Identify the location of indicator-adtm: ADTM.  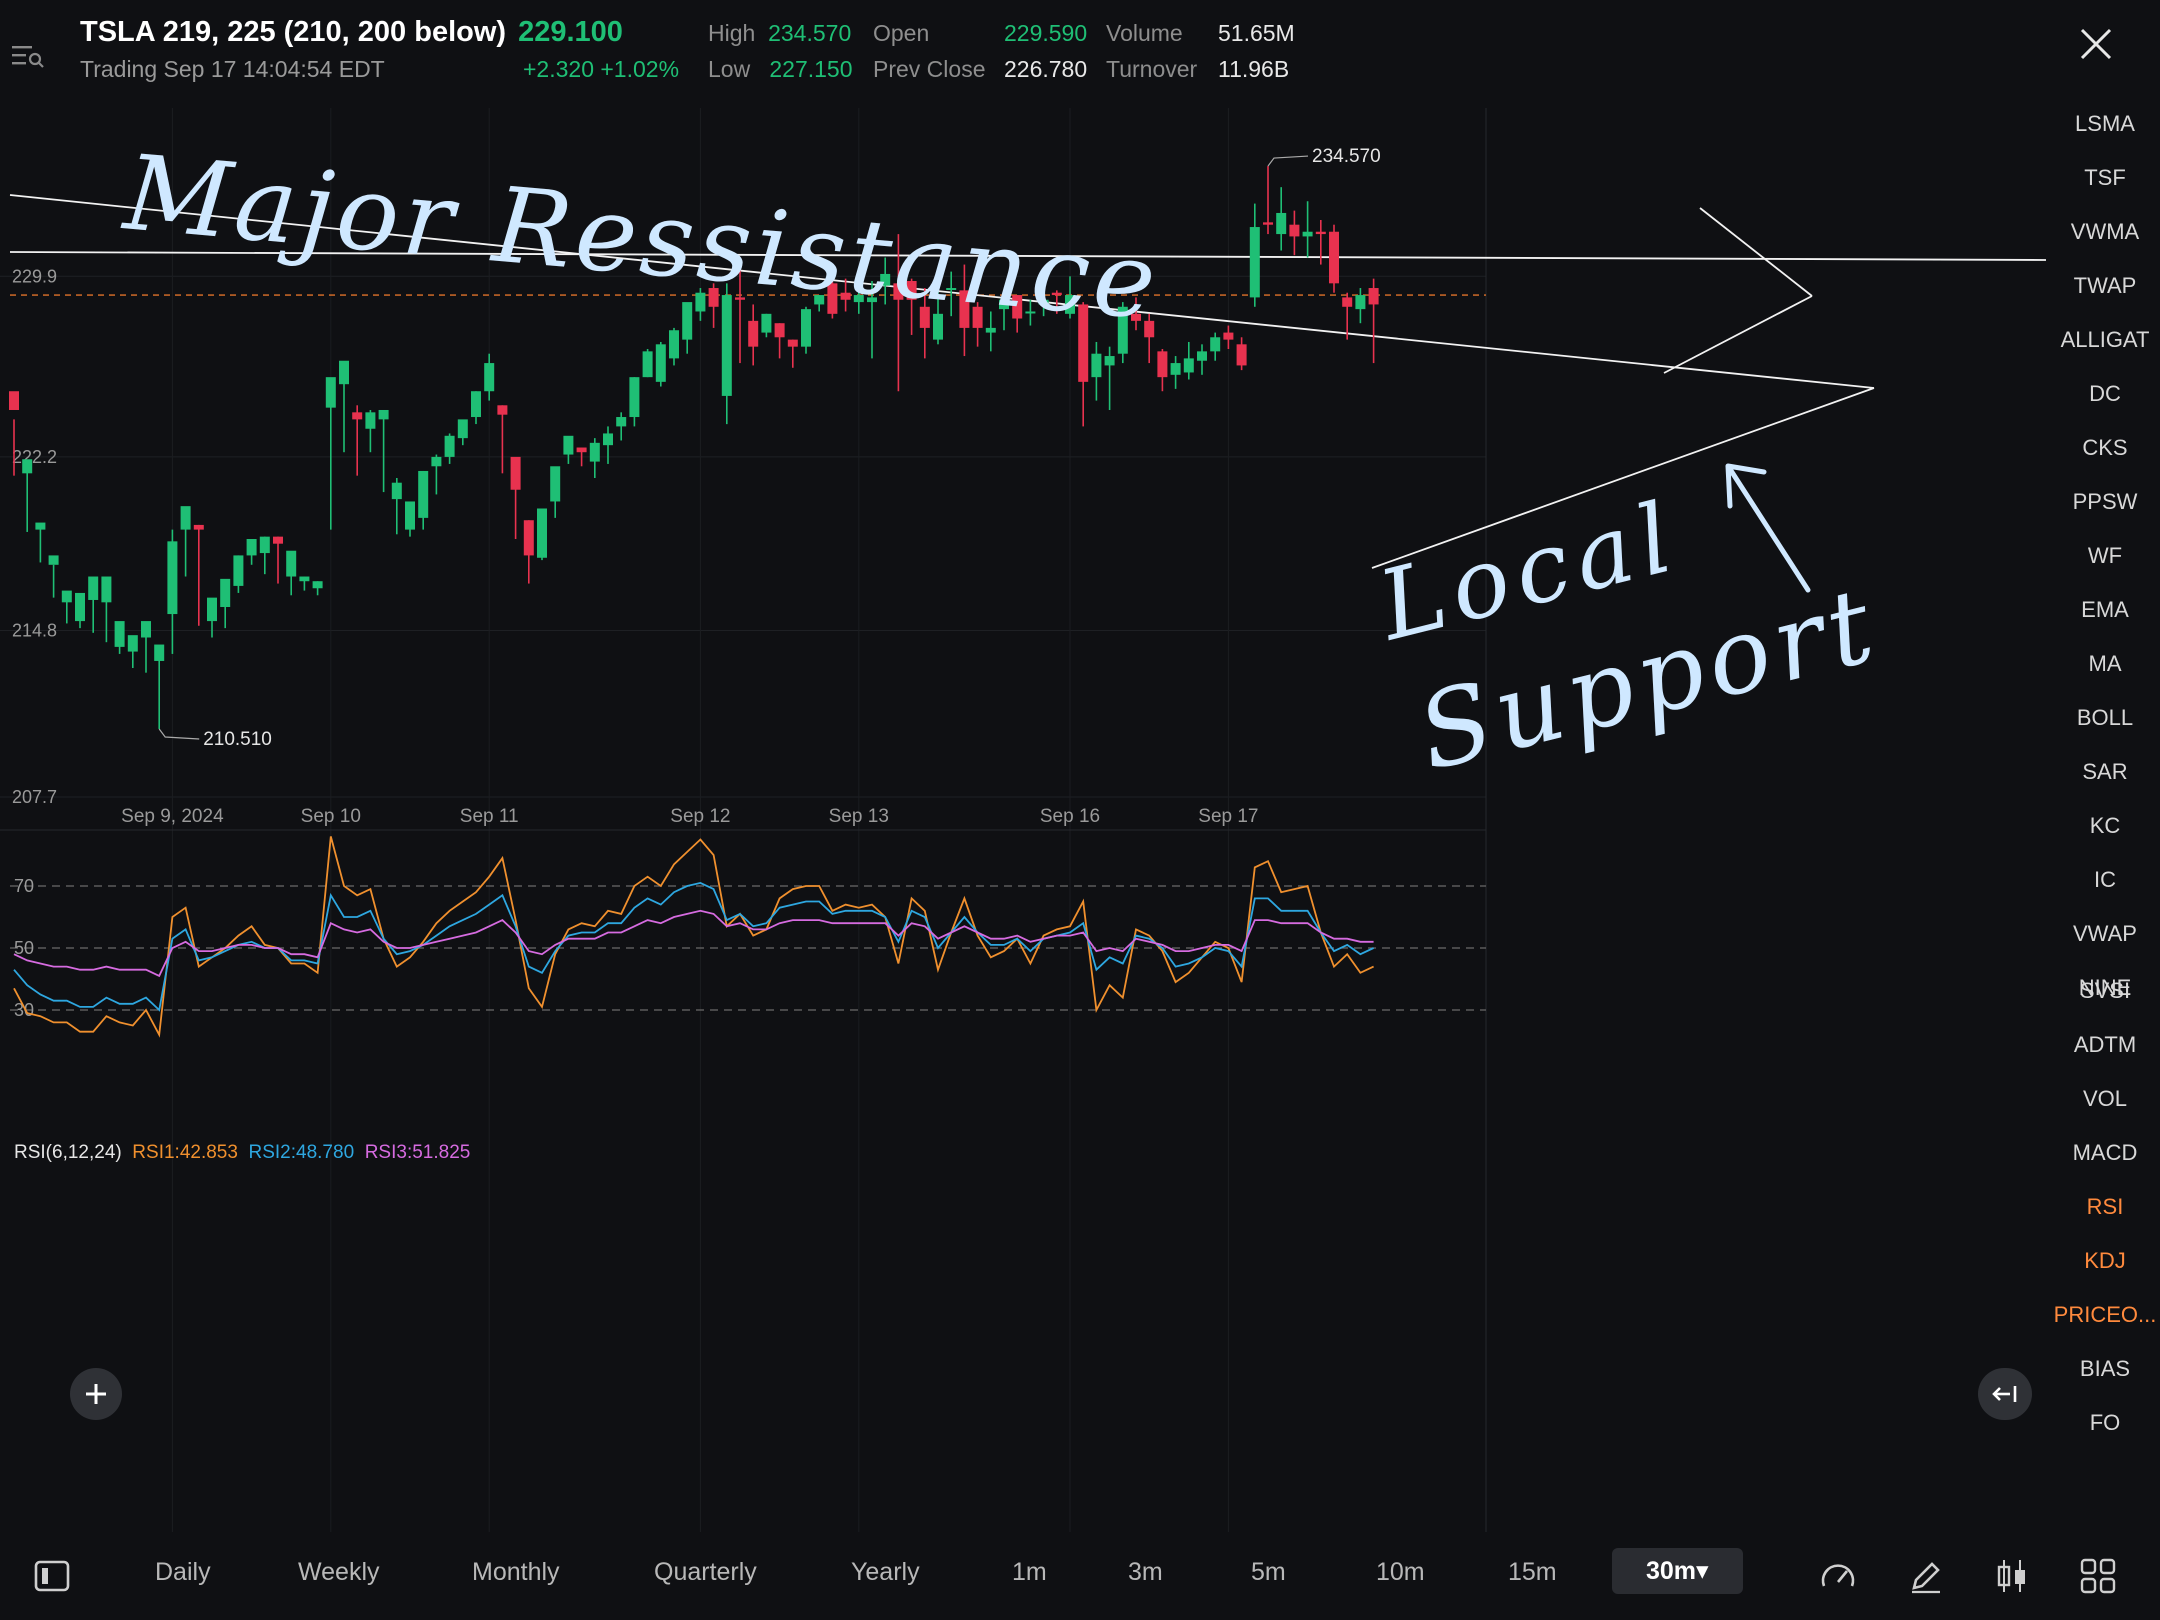
(2105, 1045).